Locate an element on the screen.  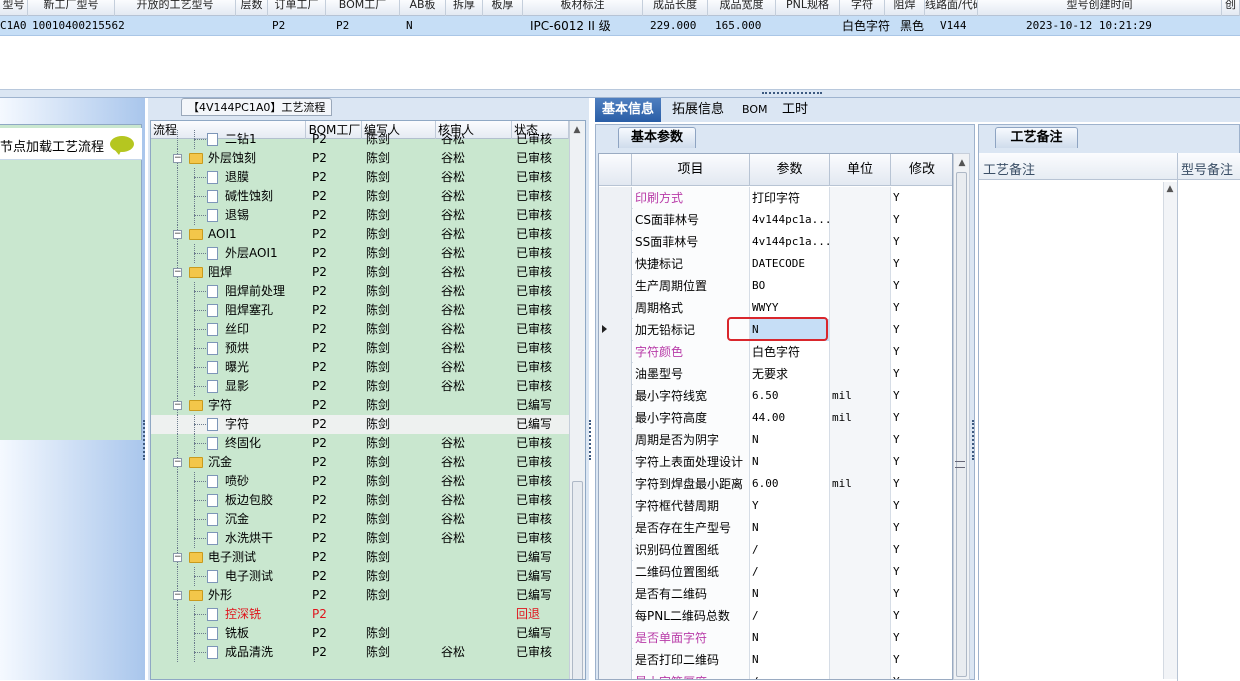
horizontal-splitter is located at coordinates (620, 94).